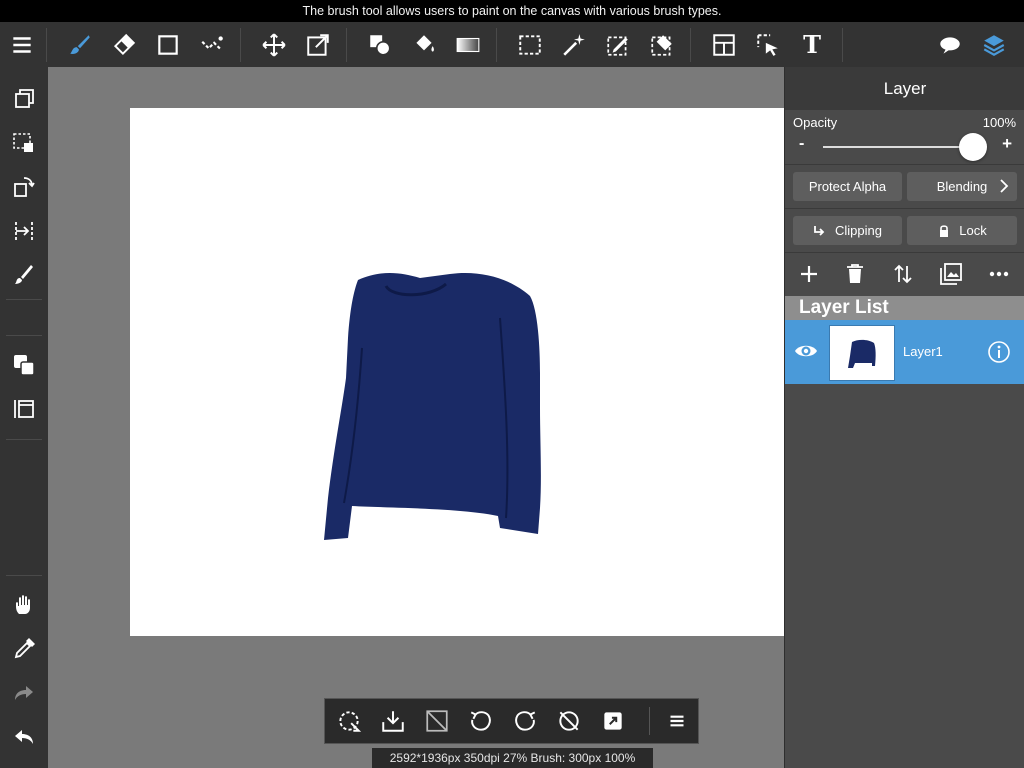  Describe the element at coordinates (437, 721) in the screenshot. I see `clear-icon` at that location.